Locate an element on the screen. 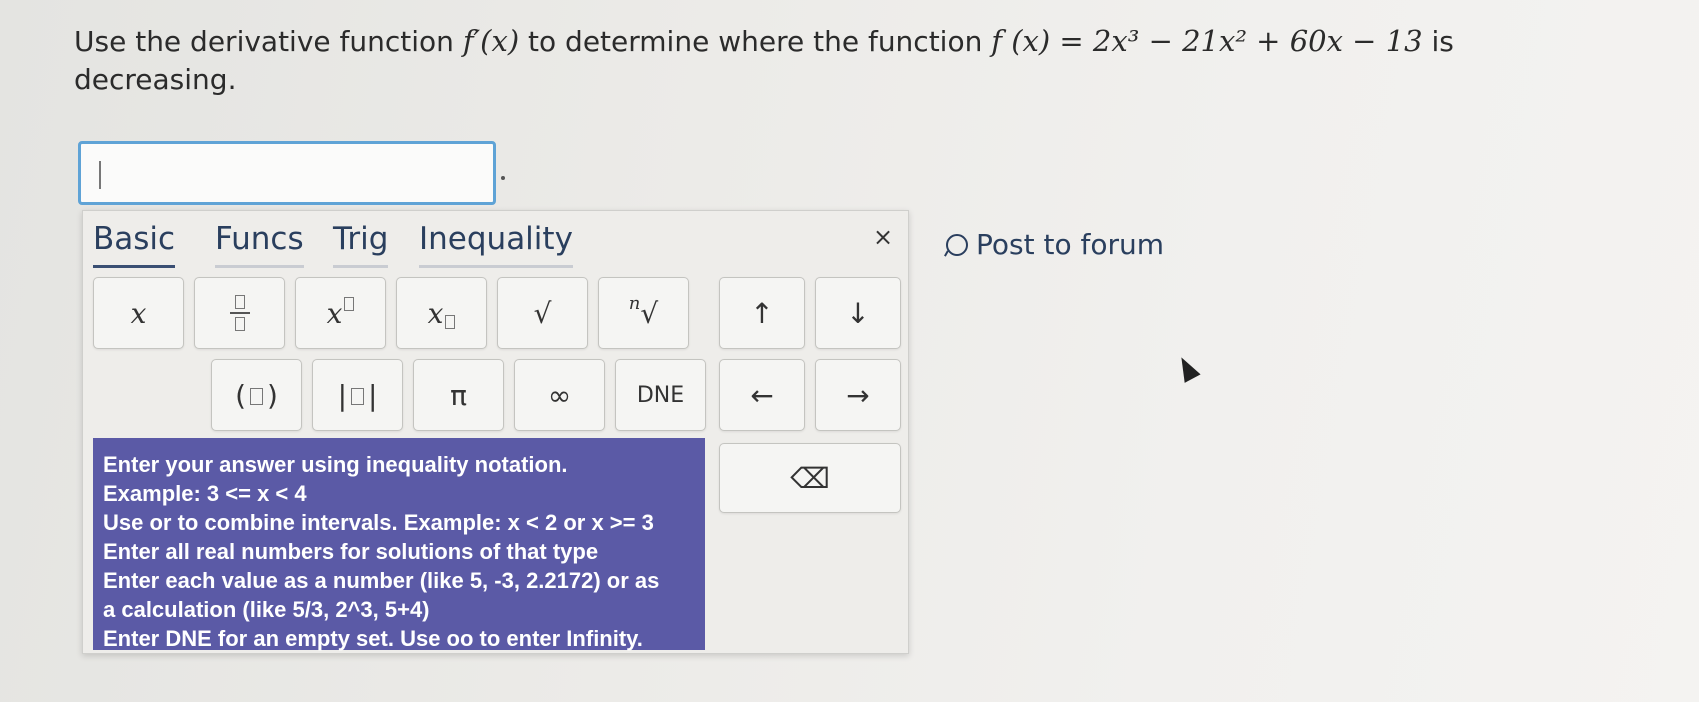  key-nth-root: n √ is located at coordinates (643, 313).